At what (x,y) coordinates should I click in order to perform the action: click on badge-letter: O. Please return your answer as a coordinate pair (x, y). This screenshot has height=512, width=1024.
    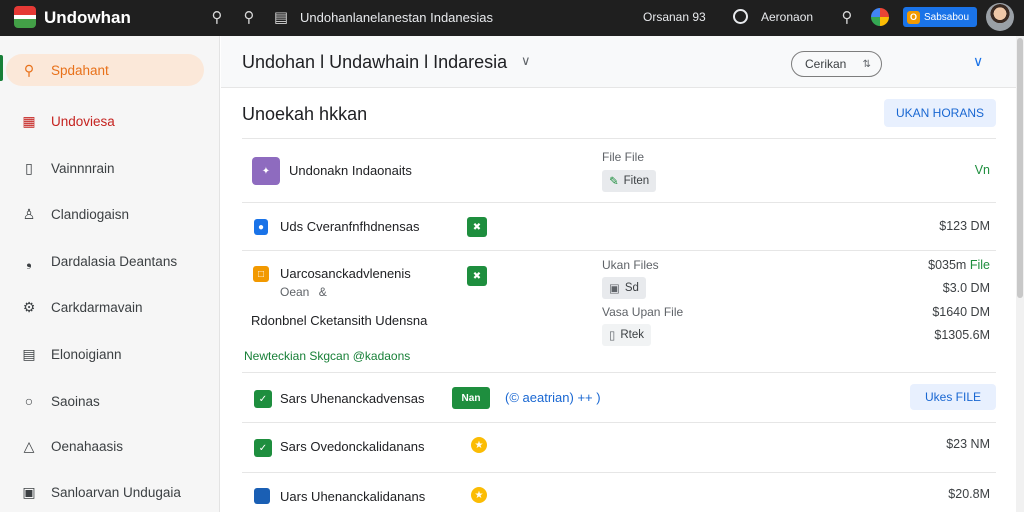
    Looking at the image, I should click on (913, 17).